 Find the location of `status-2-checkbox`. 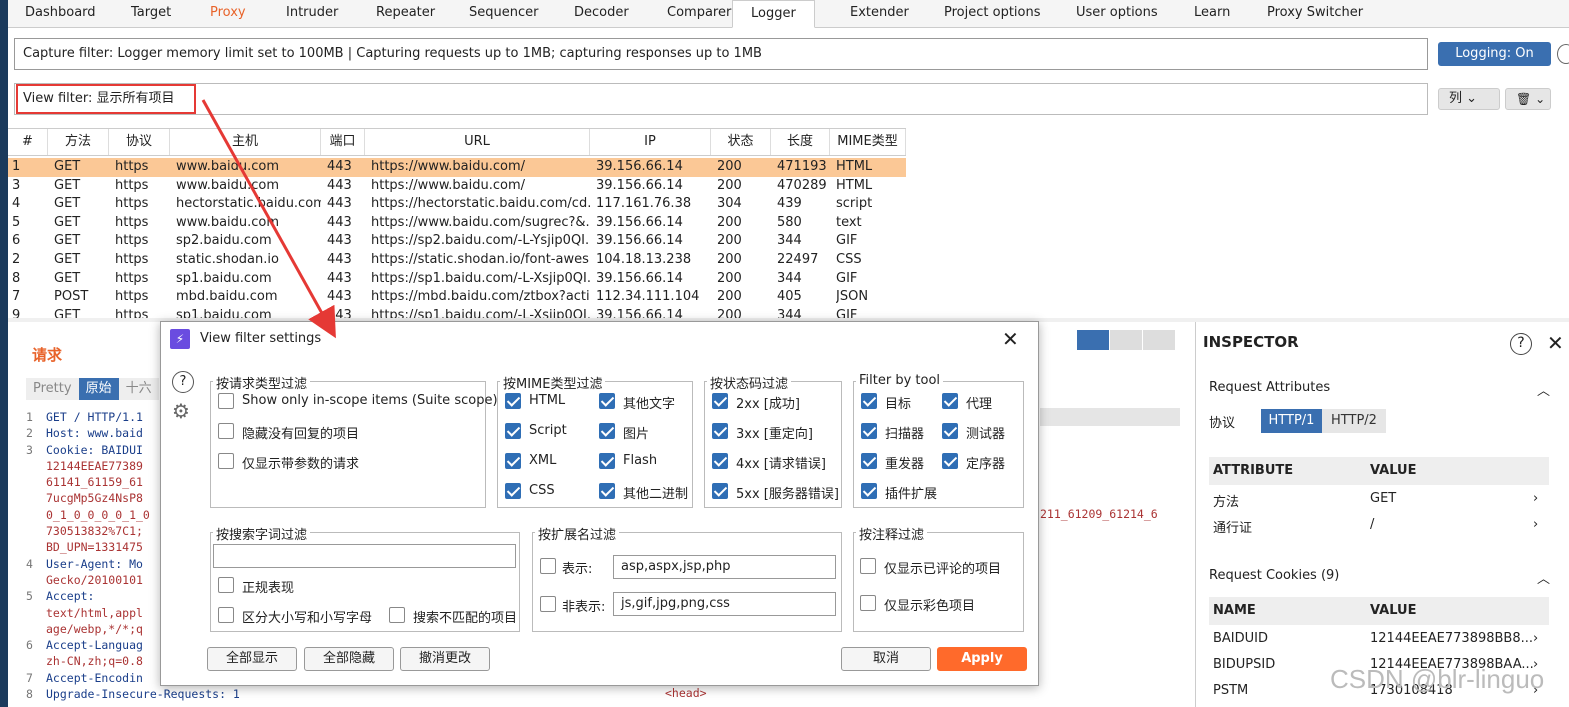

status-2-checkbox is located at coordinates (720, 461).